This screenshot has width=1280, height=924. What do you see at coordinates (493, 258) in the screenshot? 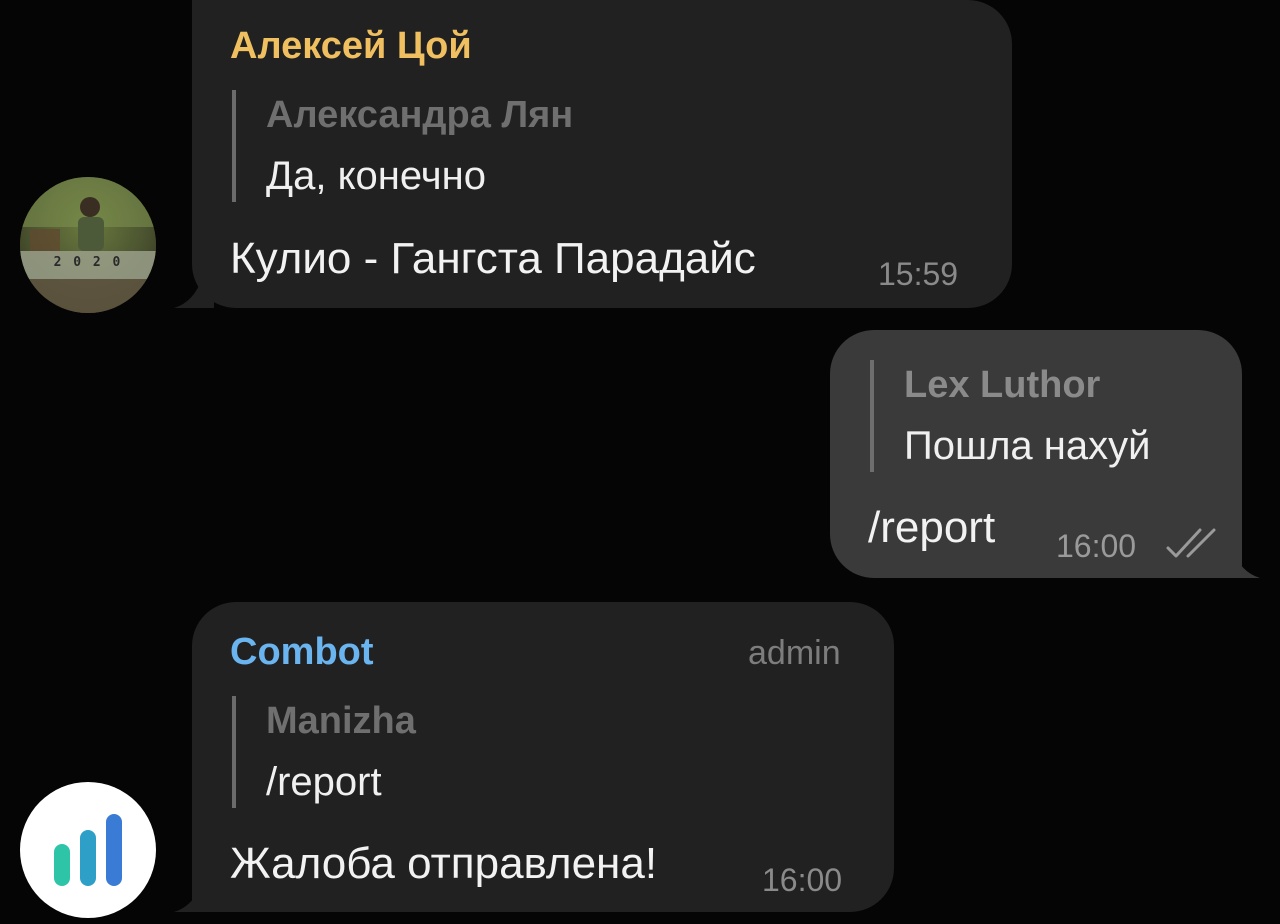
I see `message-text: Кулио - Гангста Парадайс` at bounding box center [493, 258].